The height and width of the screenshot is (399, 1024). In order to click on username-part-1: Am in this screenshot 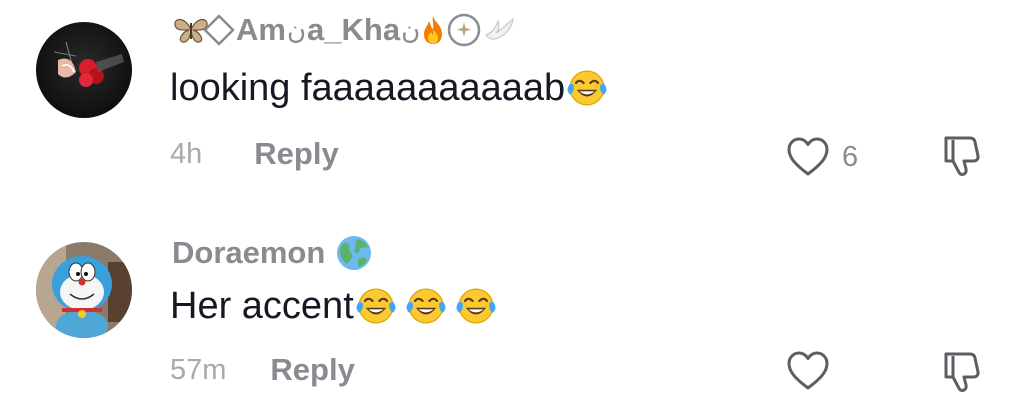, I will do `click(261, 29)`.